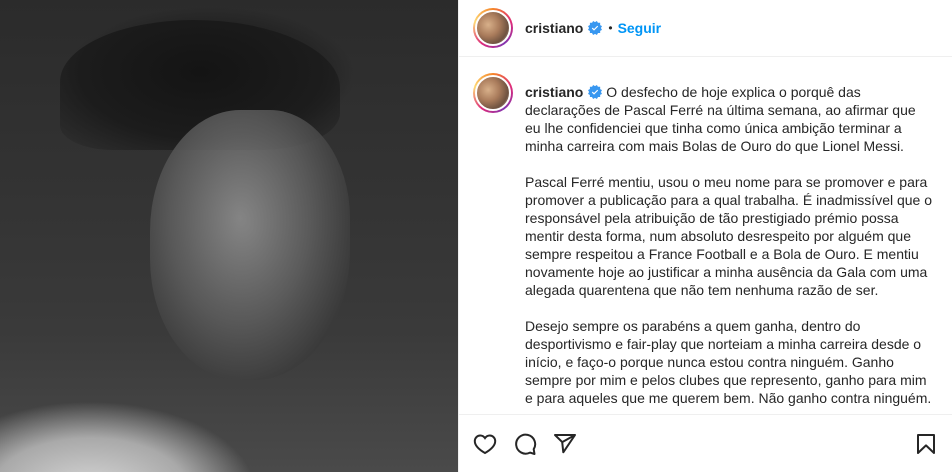 This screenshot has width=952, height=472. Describe the element at coordinates (554, 92) in the screenshot. I see `caption-username: cristiano` at that location.